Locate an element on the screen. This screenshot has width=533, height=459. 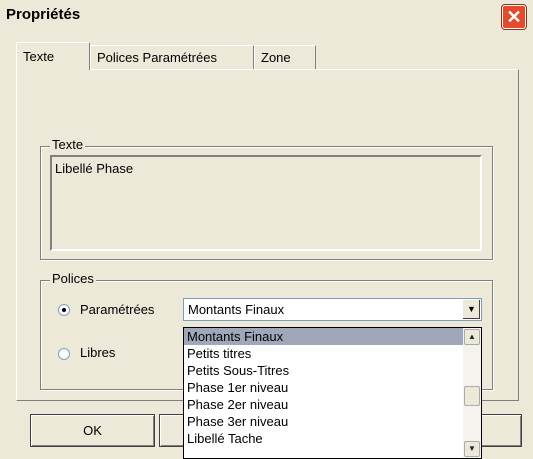
list-item: Phase 3er niveau is located at coordinates (323, 421).